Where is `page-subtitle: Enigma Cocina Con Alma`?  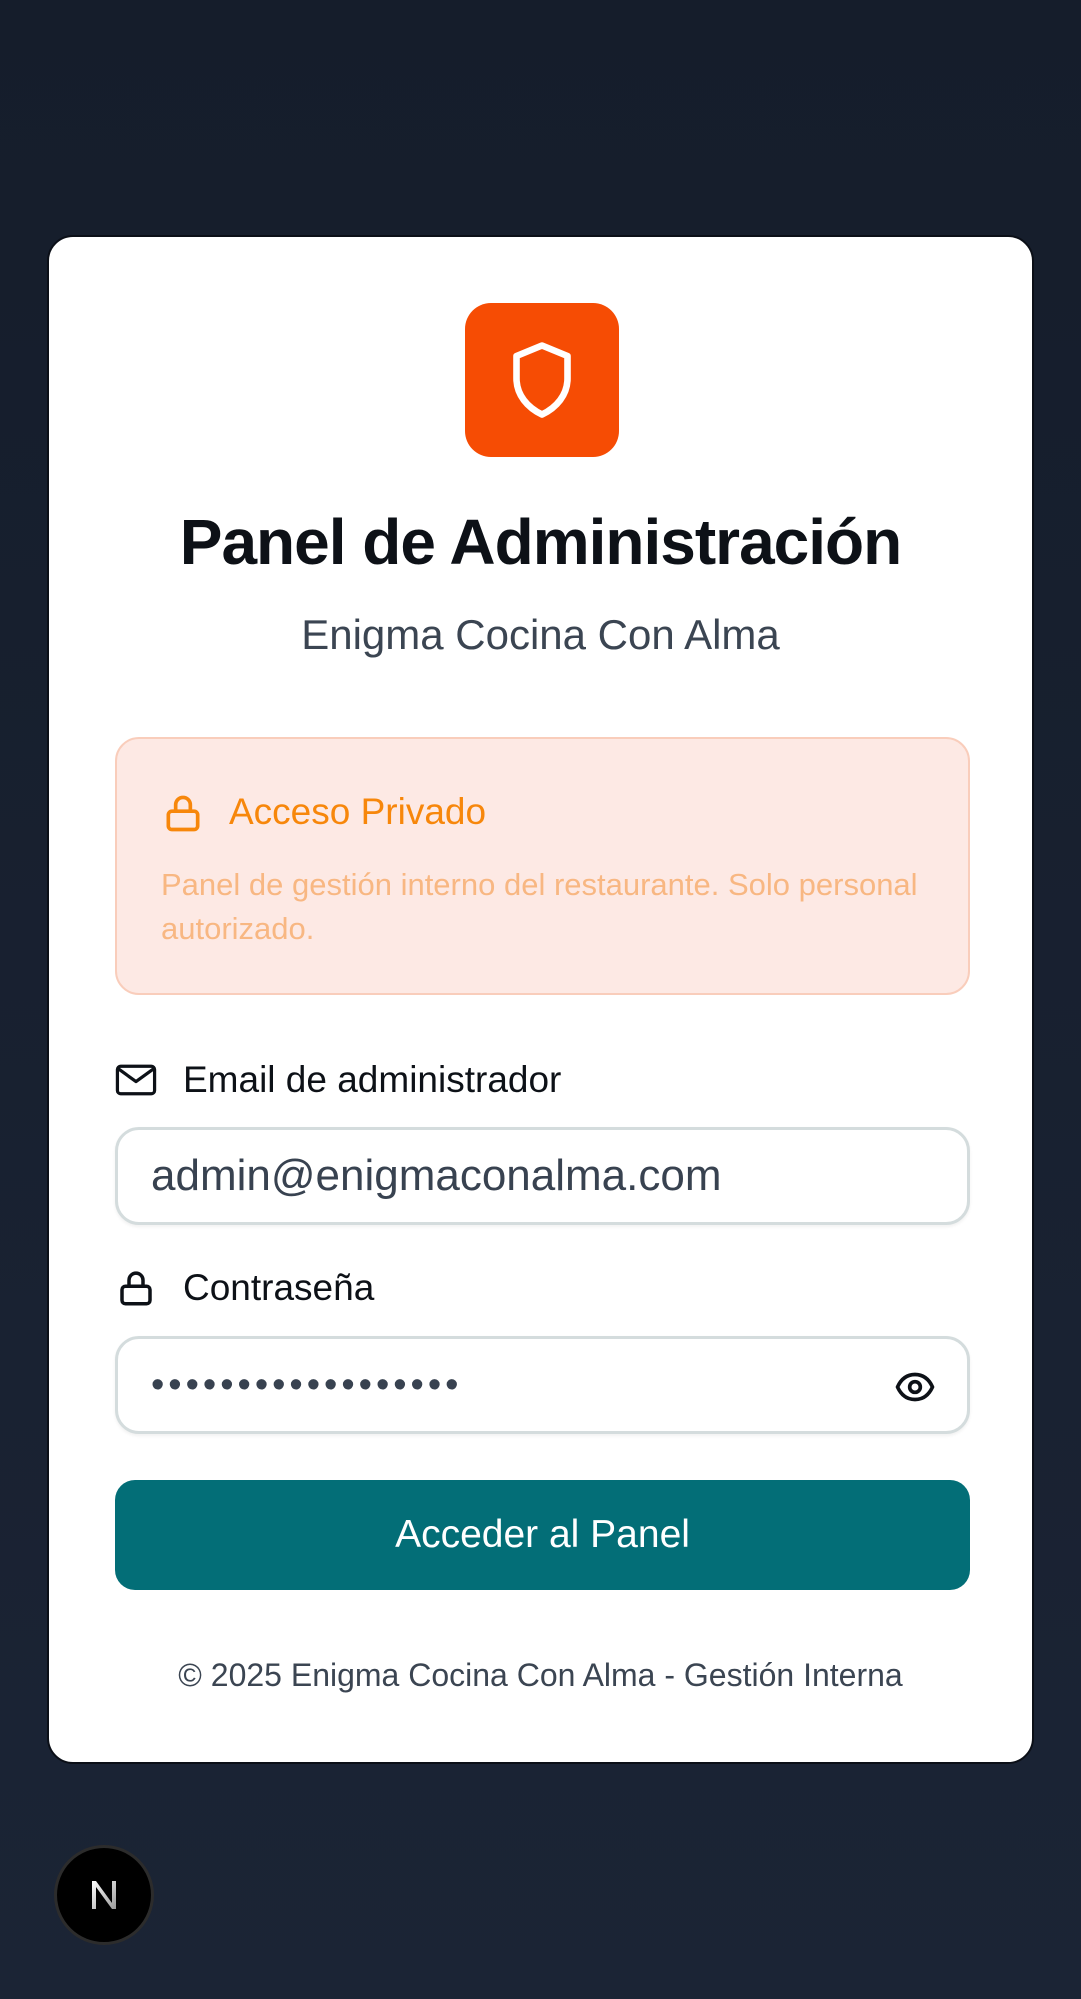
page-subtitle: Enigma Cocina Con Alma is located at coordinates (540, 634).